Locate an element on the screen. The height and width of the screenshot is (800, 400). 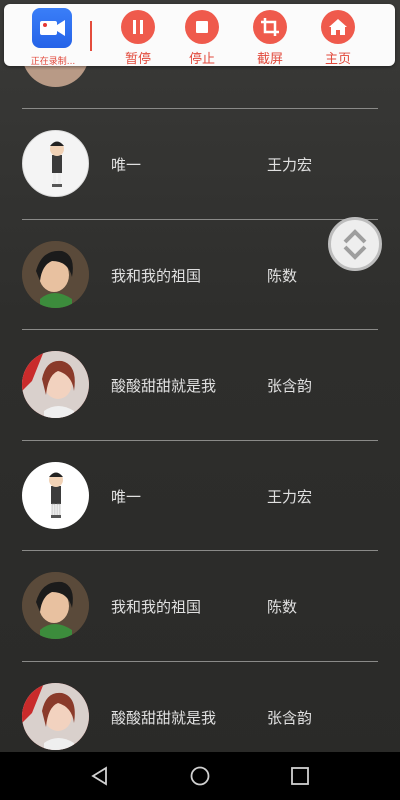
expand-collapse-icon is located at coordinates (355, 244).